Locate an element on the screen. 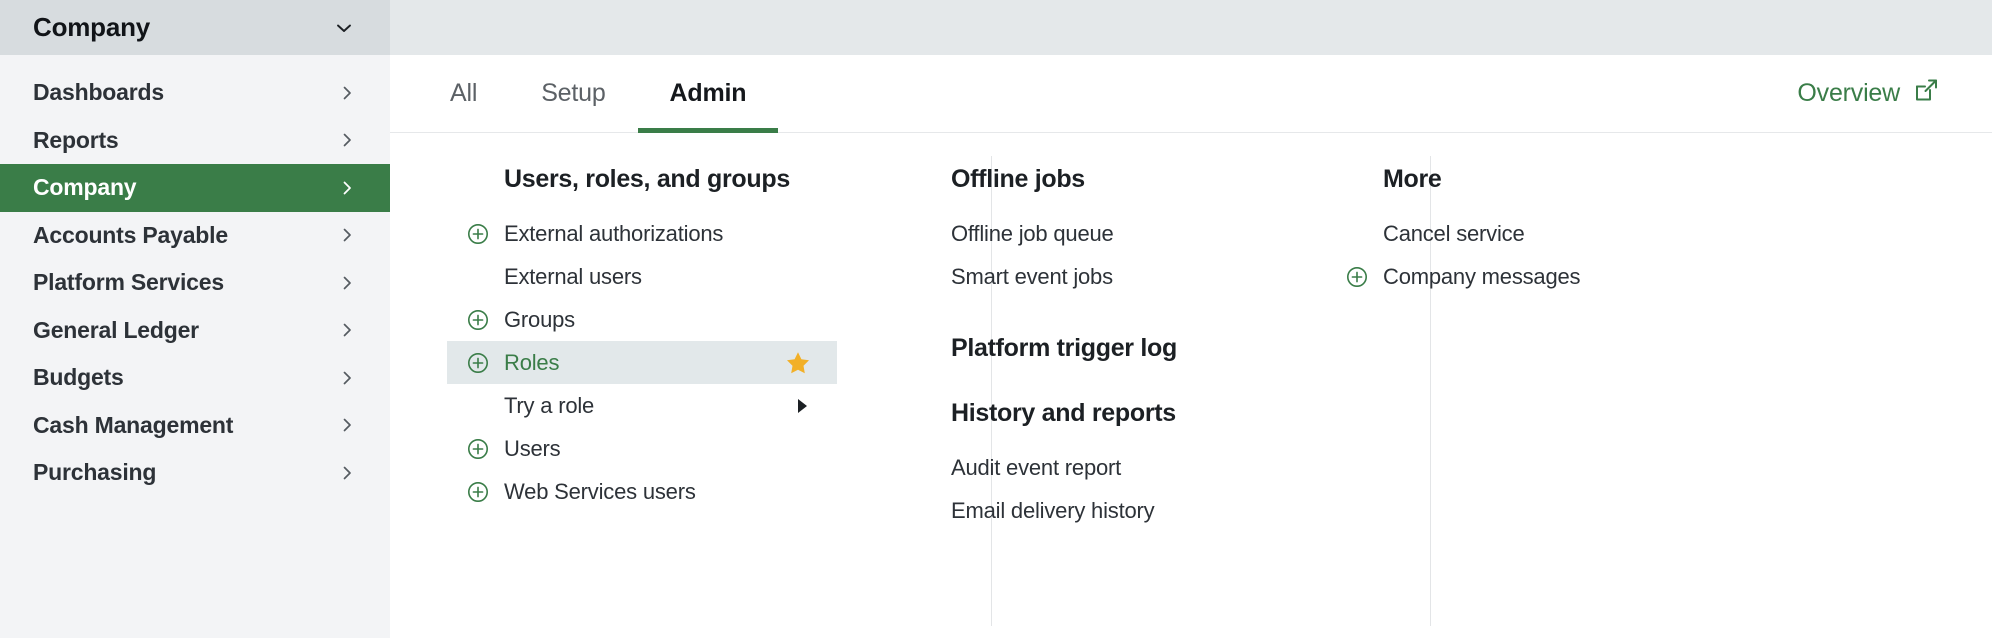 This screenshot has height=638, width=1992. tab-list: All Setup Admin is located at coordinates (598, 93).